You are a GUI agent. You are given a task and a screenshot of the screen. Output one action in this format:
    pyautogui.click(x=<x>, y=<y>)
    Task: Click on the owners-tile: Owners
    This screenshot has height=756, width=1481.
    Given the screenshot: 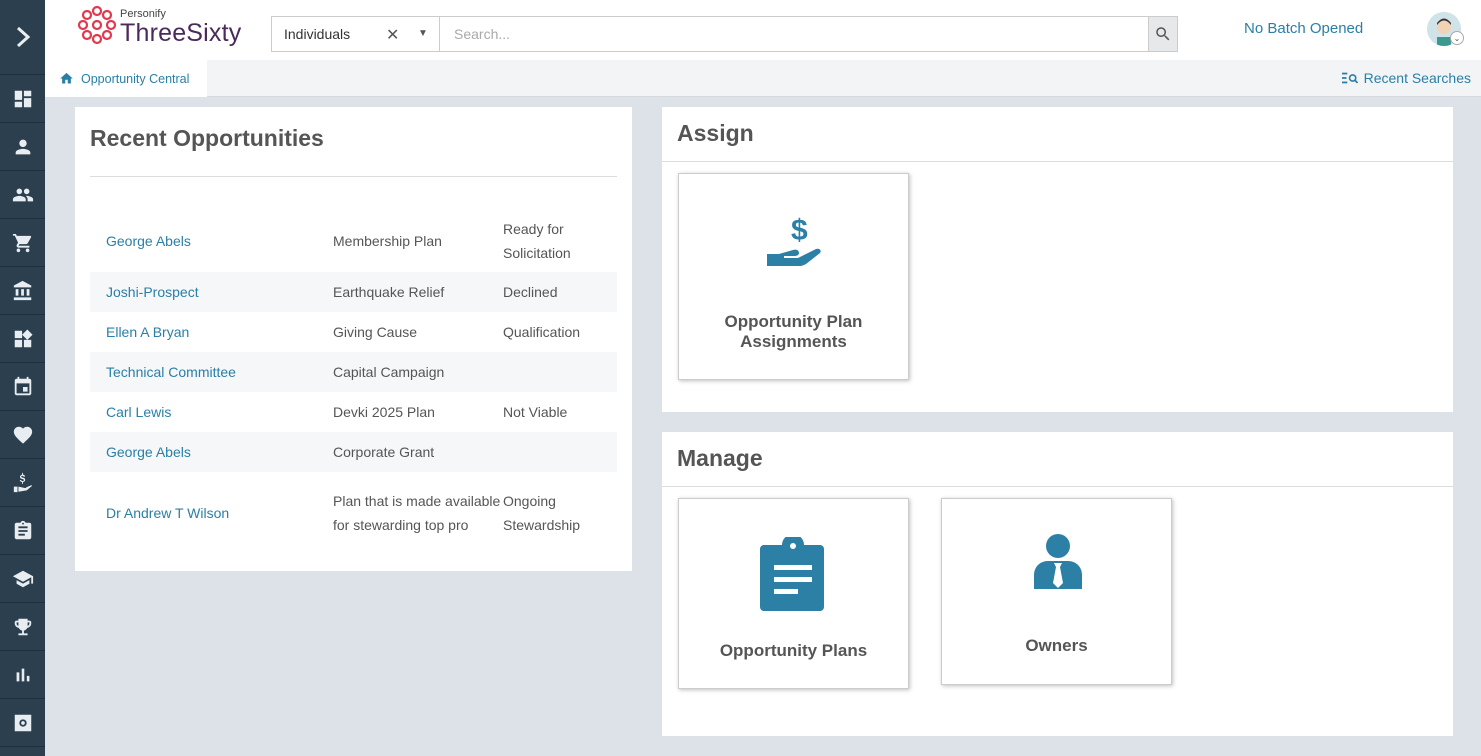 What is the action you would take?
    pyautogui.click(x=1056, y=591)
    